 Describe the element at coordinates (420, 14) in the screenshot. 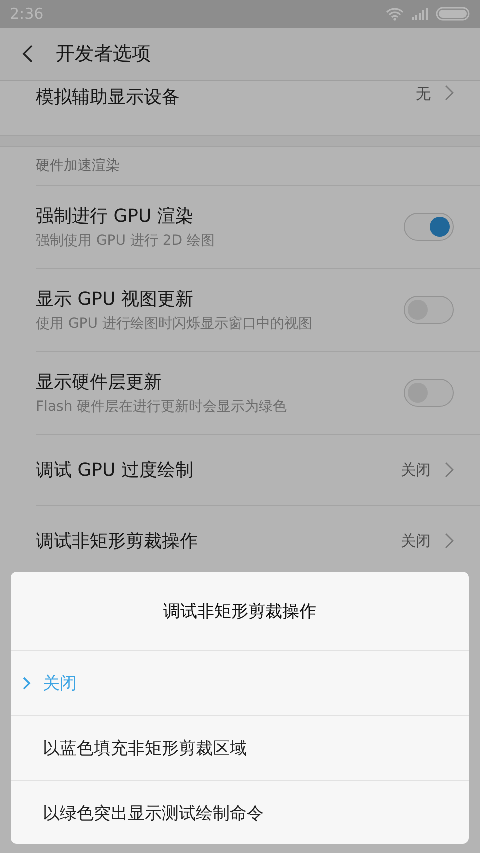

I see `signal-icon` at that location.